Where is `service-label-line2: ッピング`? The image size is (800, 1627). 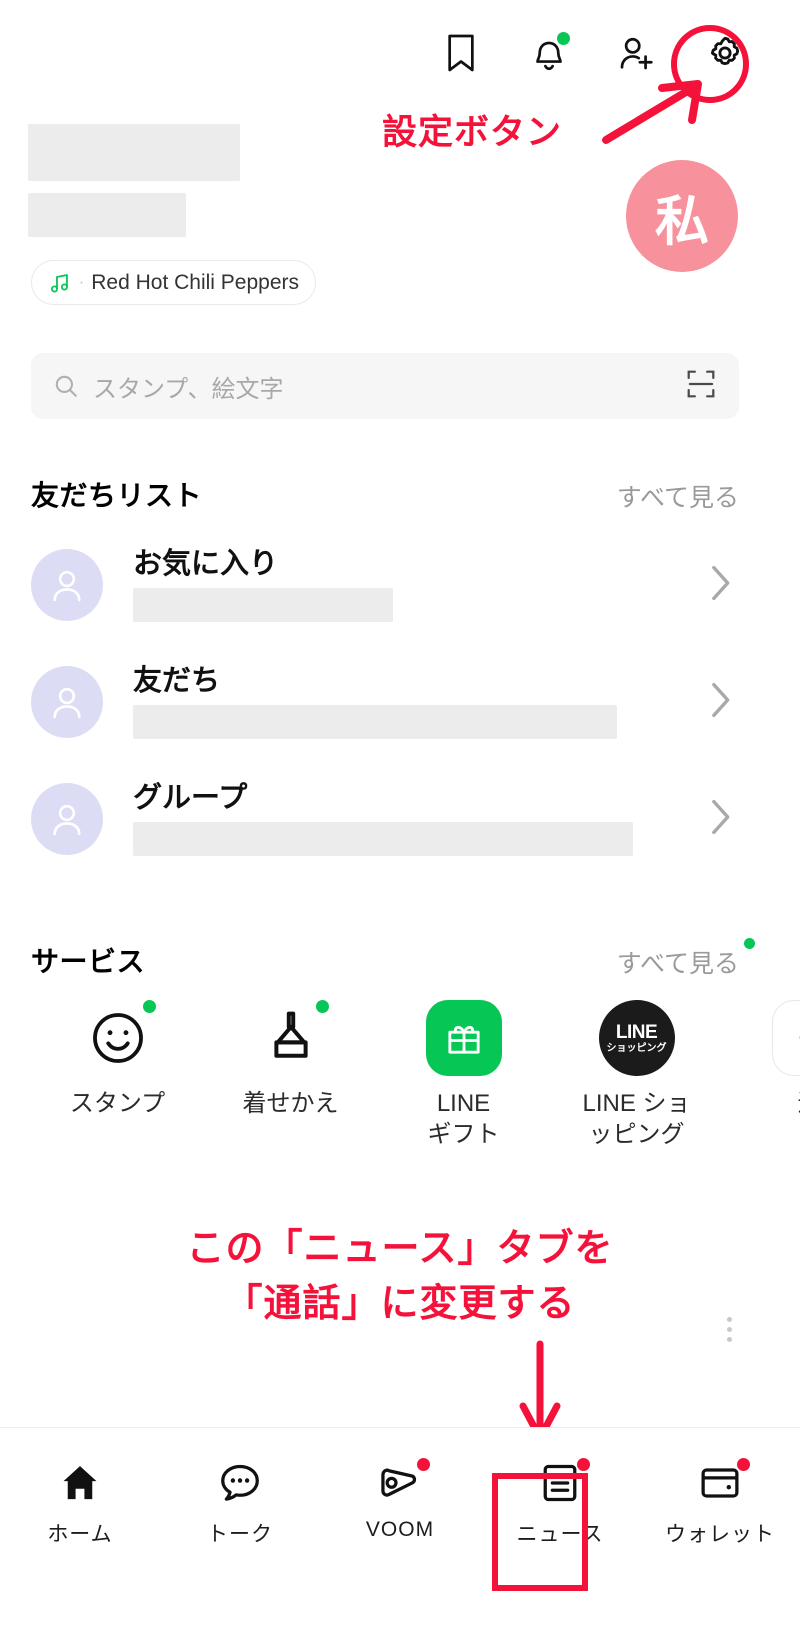
service-label-line2: ッピング is located at coordinates (636, 1135).